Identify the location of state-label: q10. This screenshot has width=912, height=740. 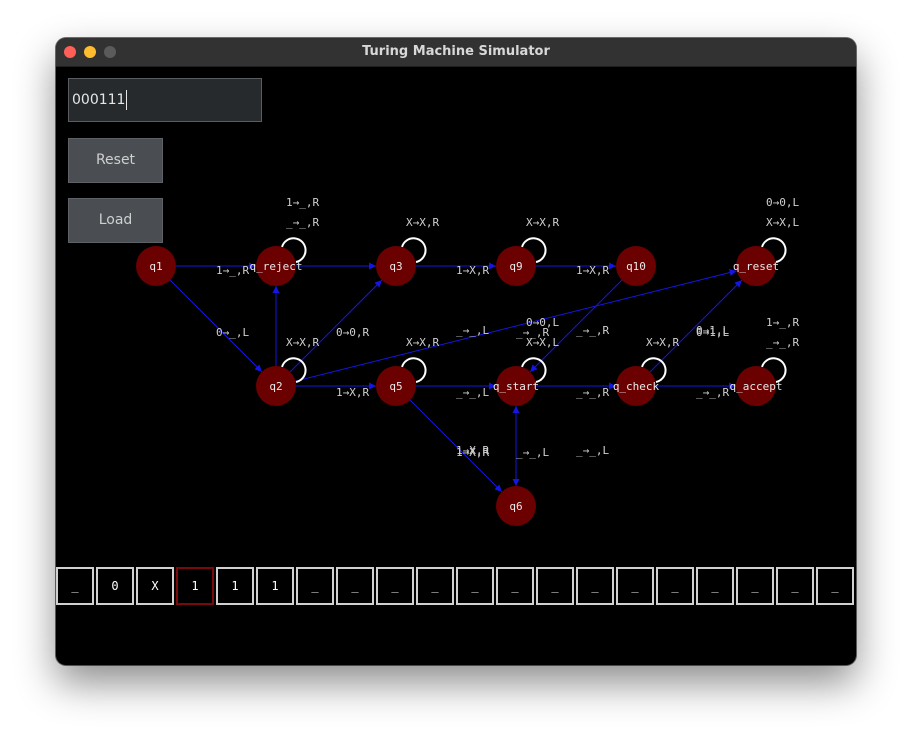
(636, 266).